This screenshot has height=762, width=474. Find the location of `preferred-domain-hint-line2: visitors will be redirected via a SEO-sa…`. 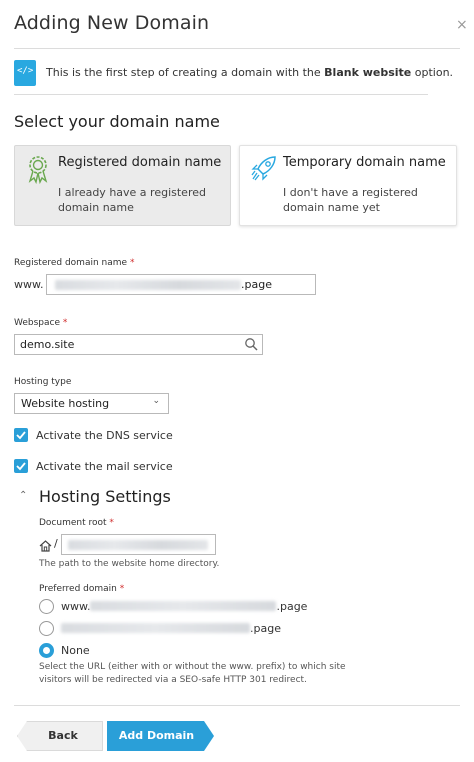

preferred-domain-hint-line2: visitors will be redirected via a SEO-sa… is located at coordinates (173, 680).